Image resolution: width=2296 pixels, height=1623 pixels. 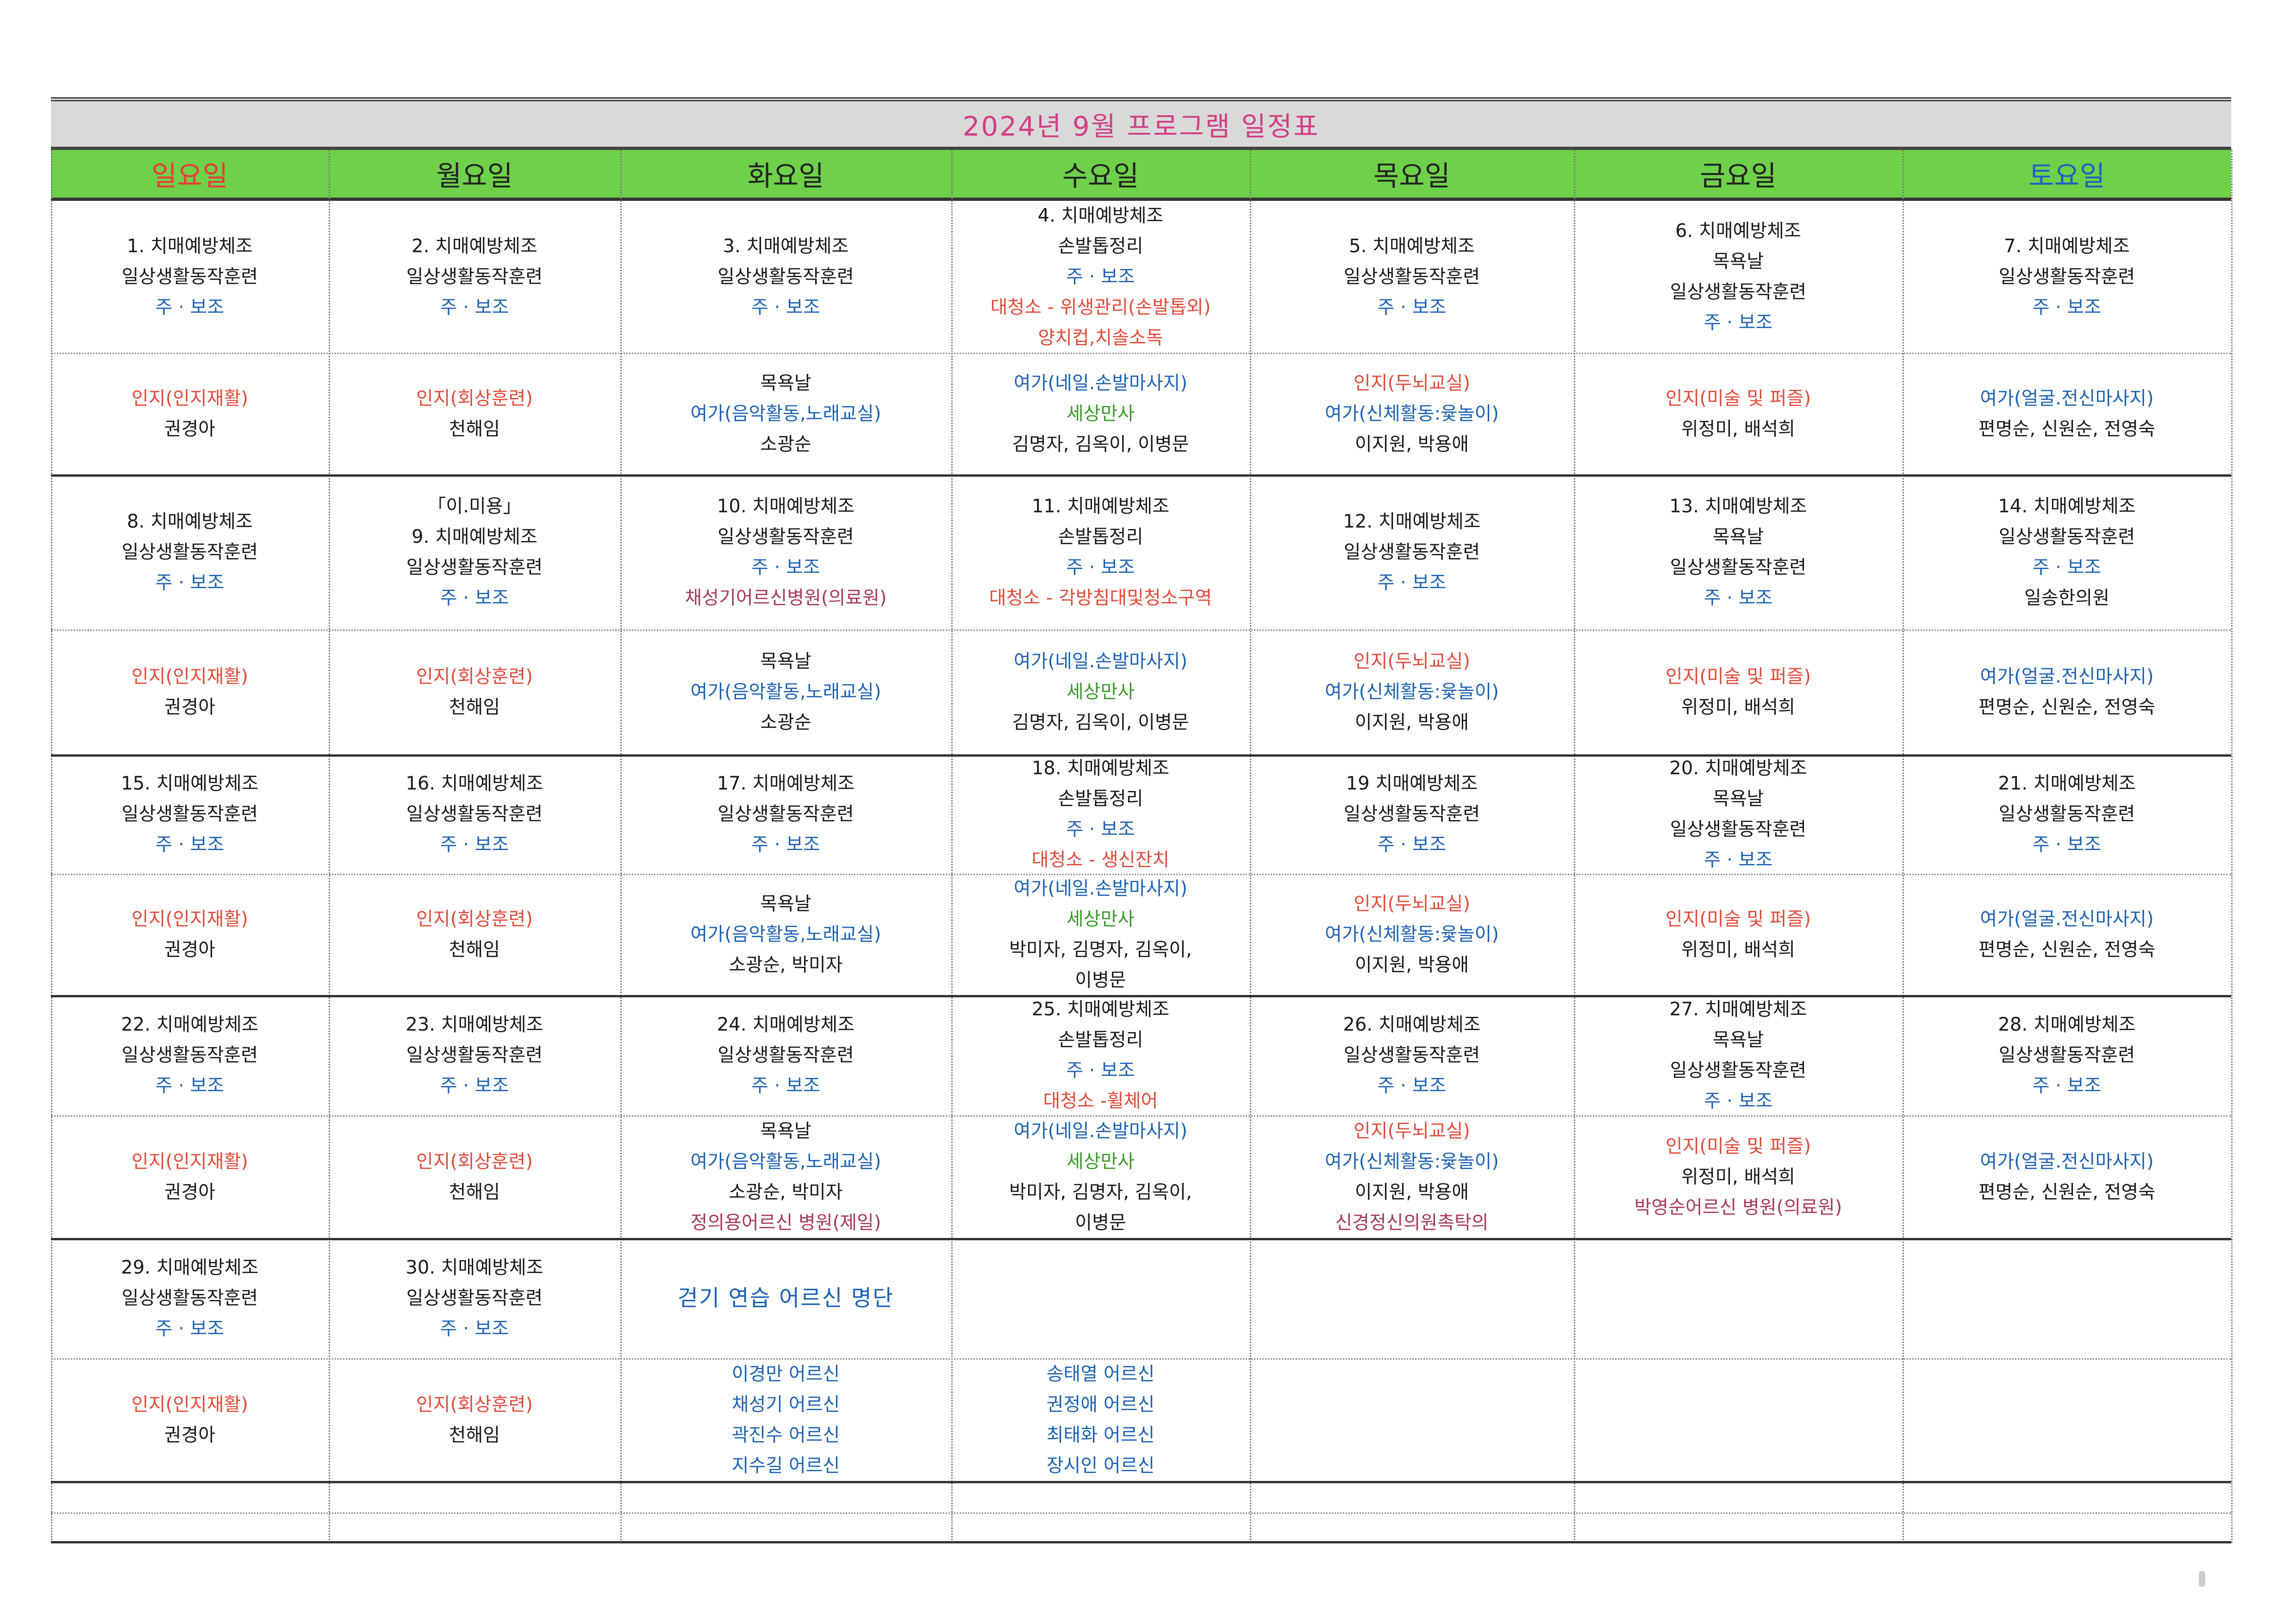 What do you see at coordinates (2067, 551) in the screenshot?
I see `day-program-cell-saturday: 14. 치매예방체조 일상생활동작훈련 주 · 보조 일송한의원` at bounding box center [2067, 551].